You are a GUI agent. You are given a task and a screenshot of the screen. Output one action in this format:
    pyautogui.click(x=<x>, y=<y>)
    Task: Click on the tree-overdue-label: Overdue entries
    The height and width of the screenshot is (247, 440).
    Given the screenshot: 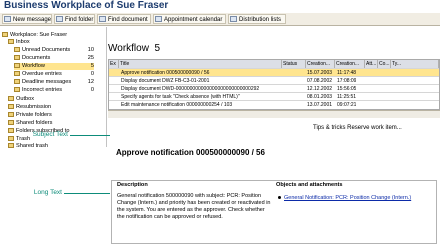 What is the action you would take?
    pyautogui.click(x=42, y=74)
    